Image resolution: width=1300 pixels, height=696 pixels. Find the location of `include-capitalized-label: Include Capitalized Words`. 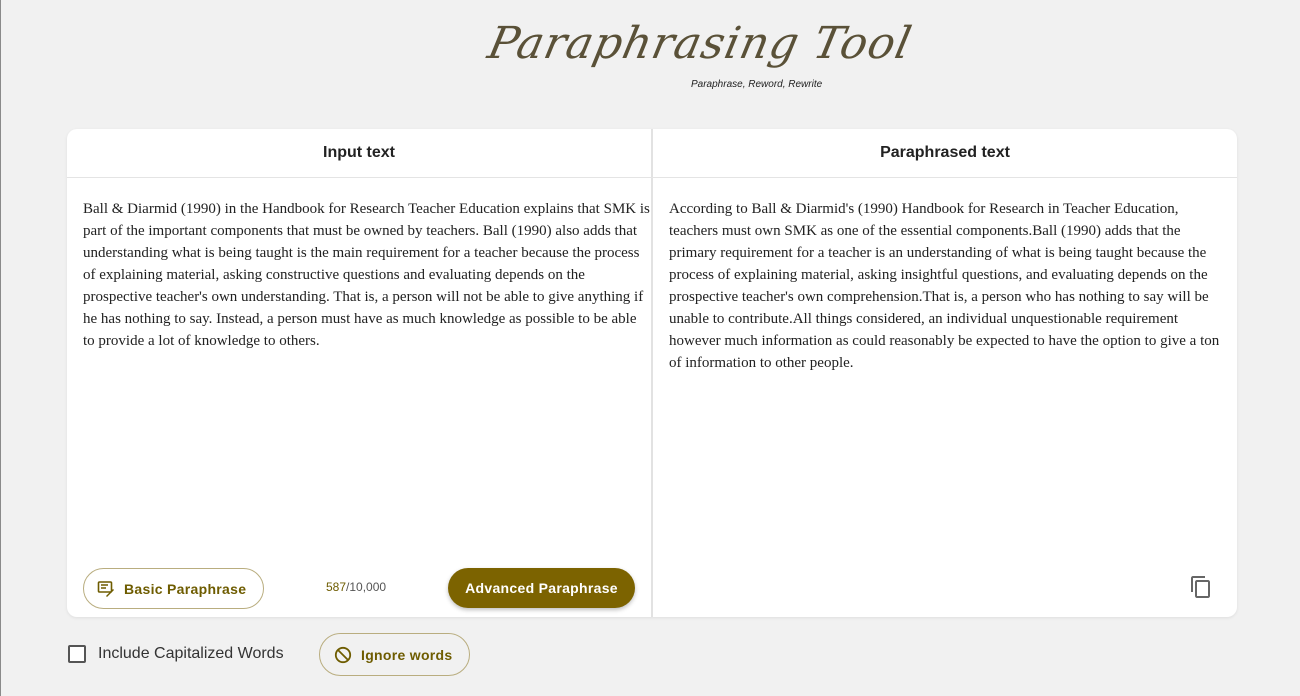

include-capitalized-label: Include Capitalized Words is located at coordinates (191, 653).